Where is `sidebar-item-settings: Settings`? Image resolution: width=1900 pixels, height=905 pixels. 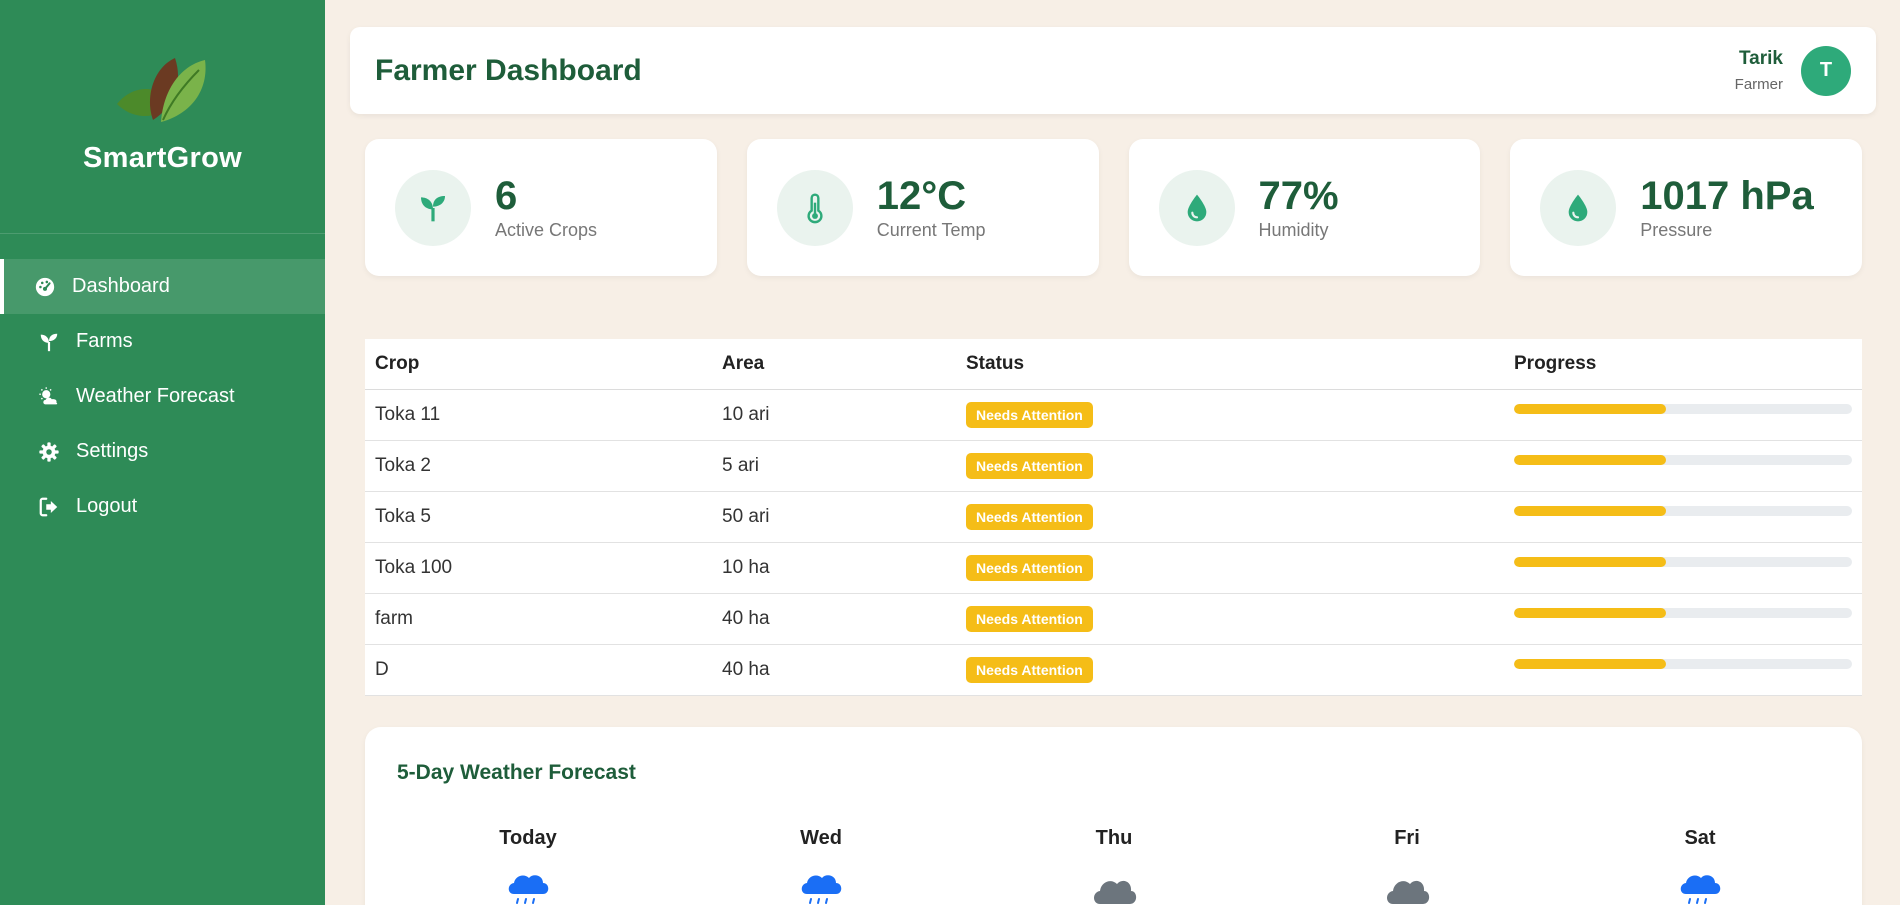 sidebar-item-settings: Settings is located at coordinates (162, 451).